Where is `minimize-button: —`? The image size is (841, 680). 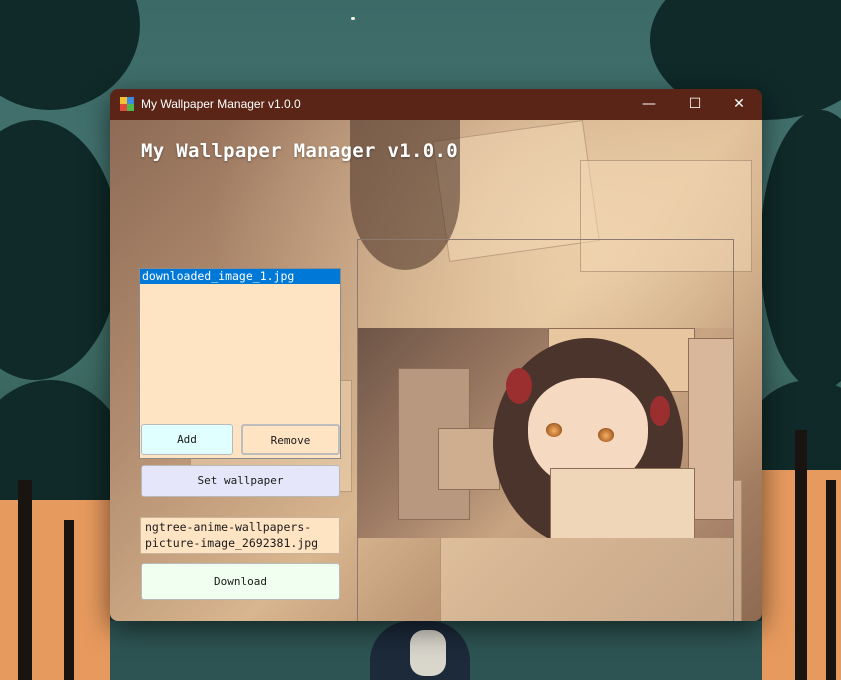 minimize-button: — is located at coordinates (649, 104).